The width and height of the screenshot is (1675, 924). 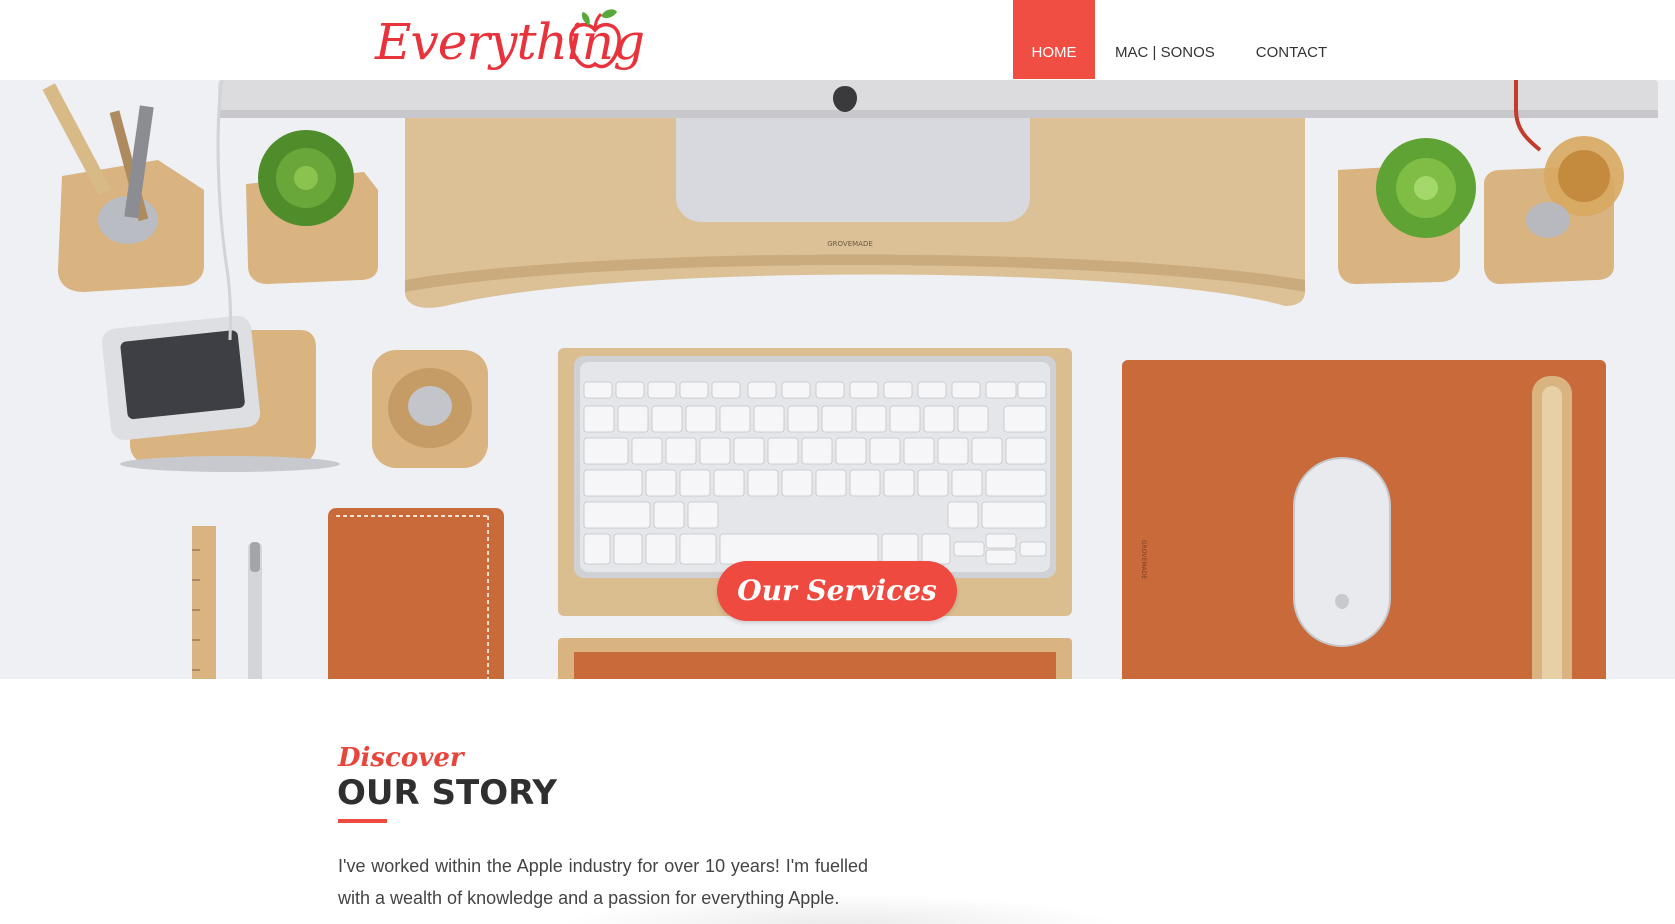 What do you see at coordinates (1143, 559) in the screenshot?
I see `mousepad-brand-text: GROVEMADE` at bounding box center [1143, 559].